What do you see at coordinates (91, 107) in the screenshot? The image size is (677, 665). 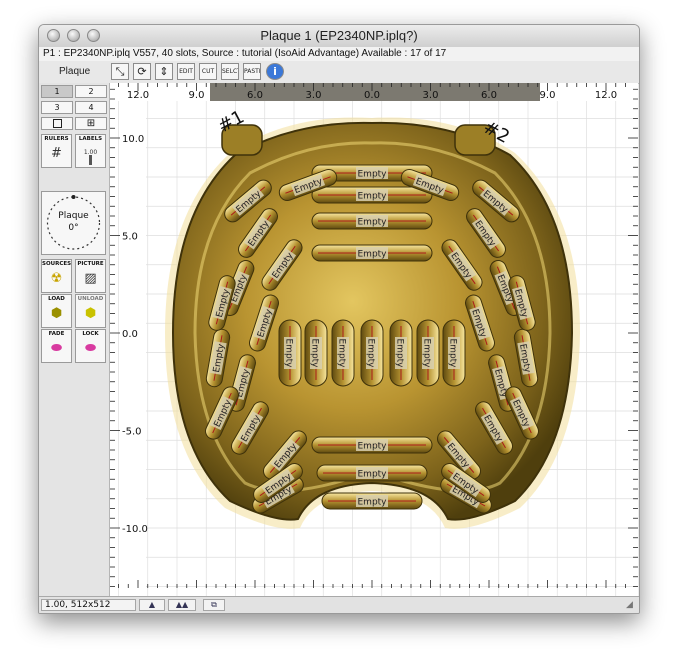 I see `plaque-4-button: 4` at bounding box center [91, 107].